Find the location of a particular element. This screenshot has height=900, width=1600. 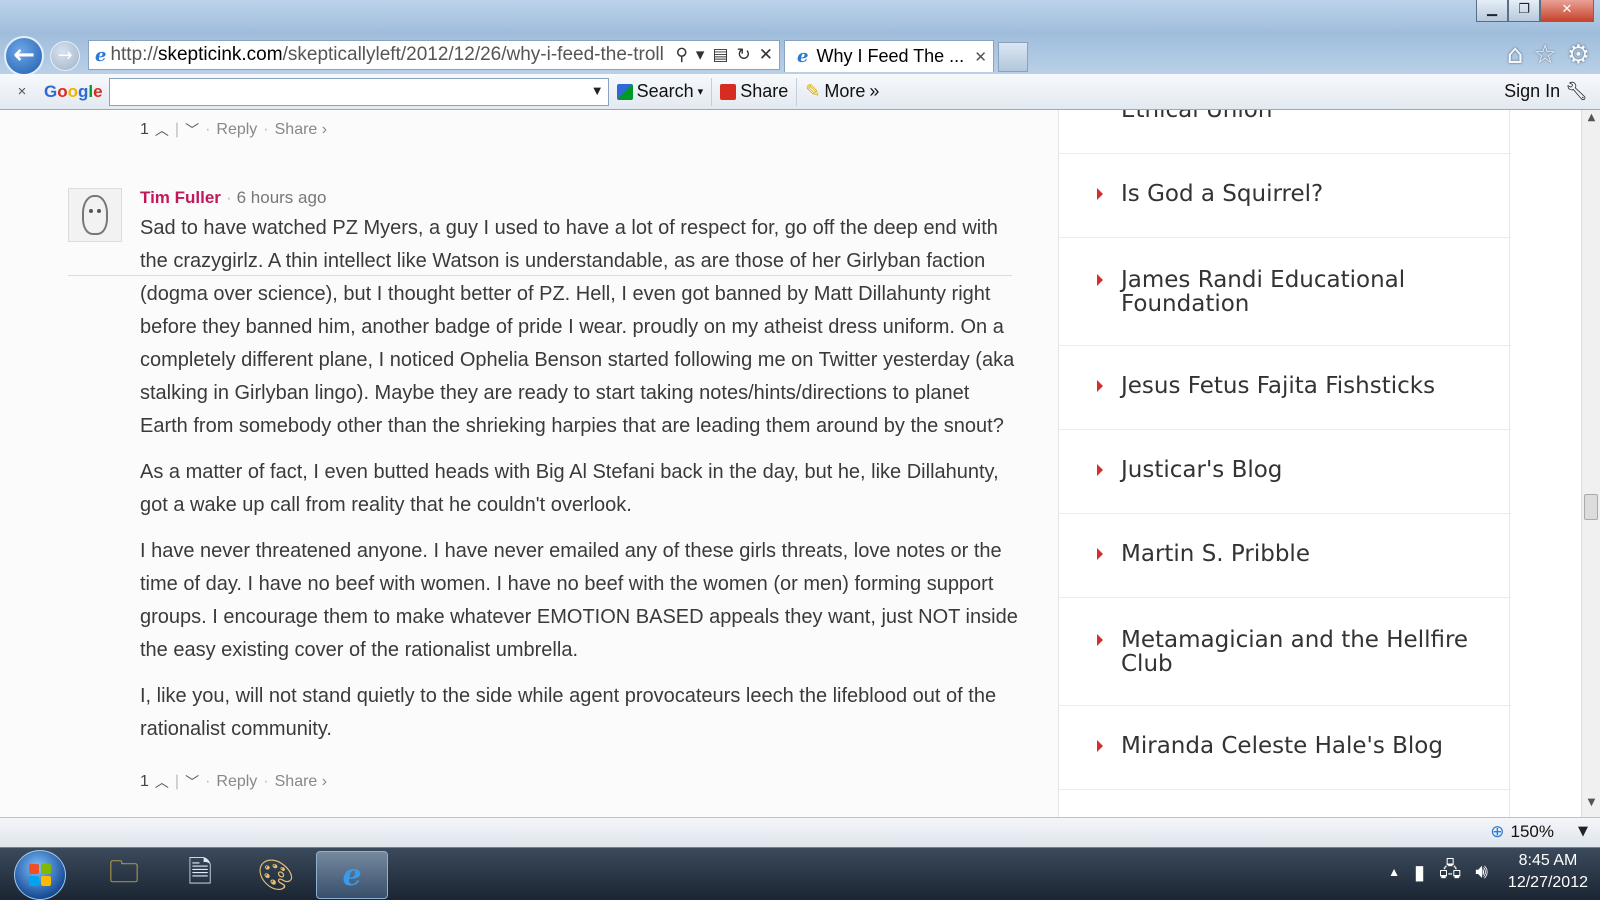

toolbar-close-icon: × is located at coordinates (22, 91).